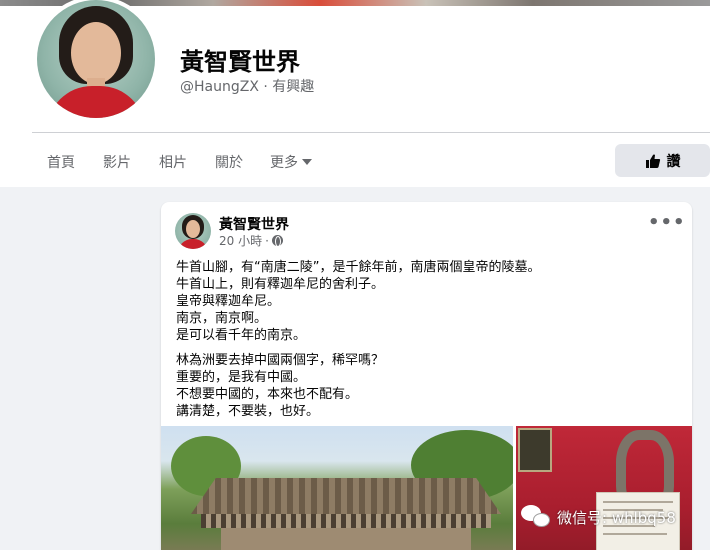 The height and width of the screenshot is (550, 710). I want to click on post-line: 講清楚，不要裝，也好。, so click(248, 411).